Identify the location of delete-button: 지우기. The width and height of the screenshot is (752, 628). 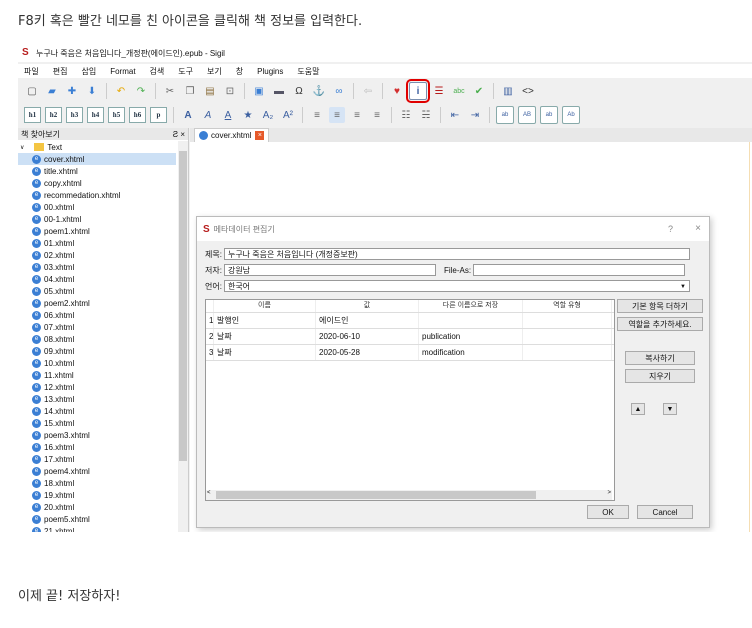
(660, 376).